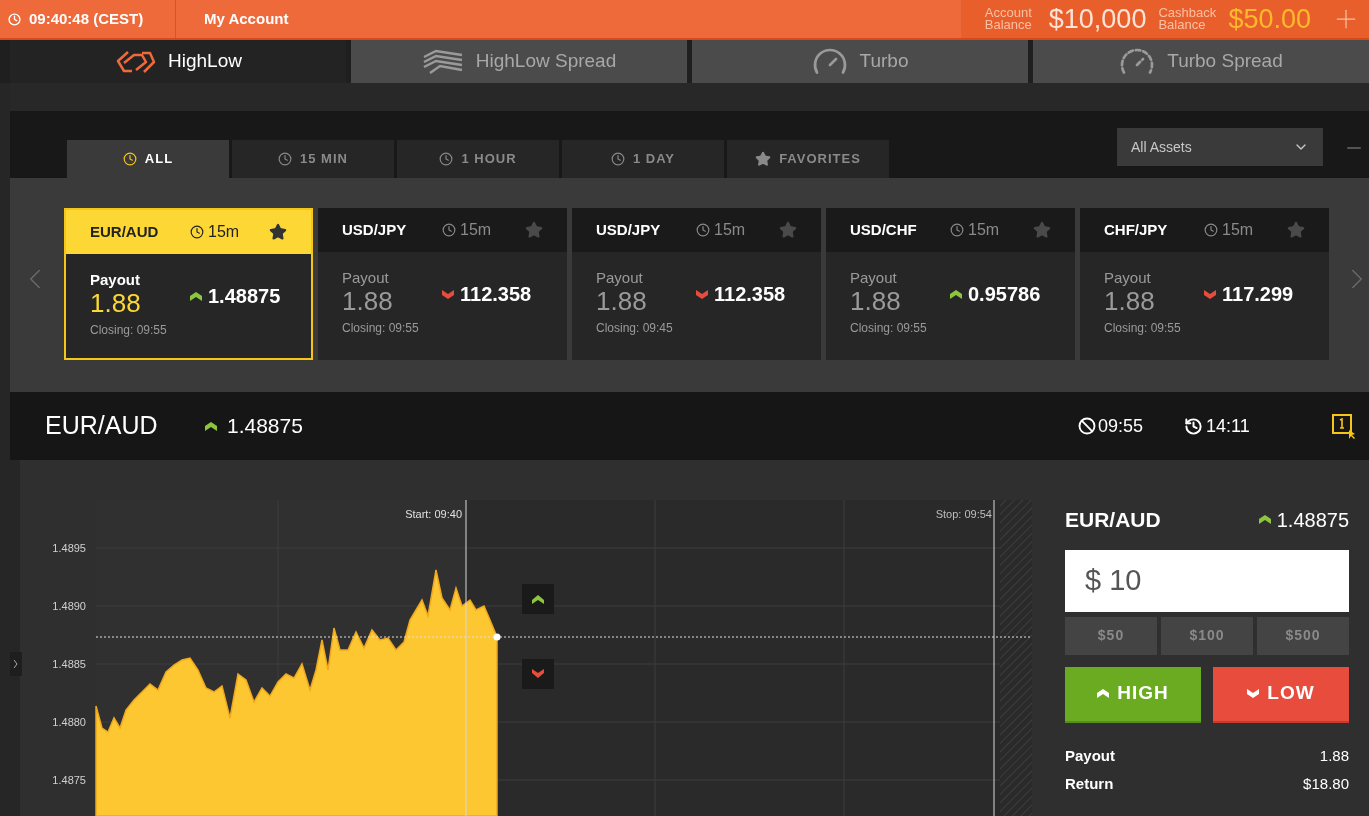  What do you see at coordinates (125, 231) in the screenshot?
I see `asset-pair: EUR/AUD` at bounding box center [125, 231].